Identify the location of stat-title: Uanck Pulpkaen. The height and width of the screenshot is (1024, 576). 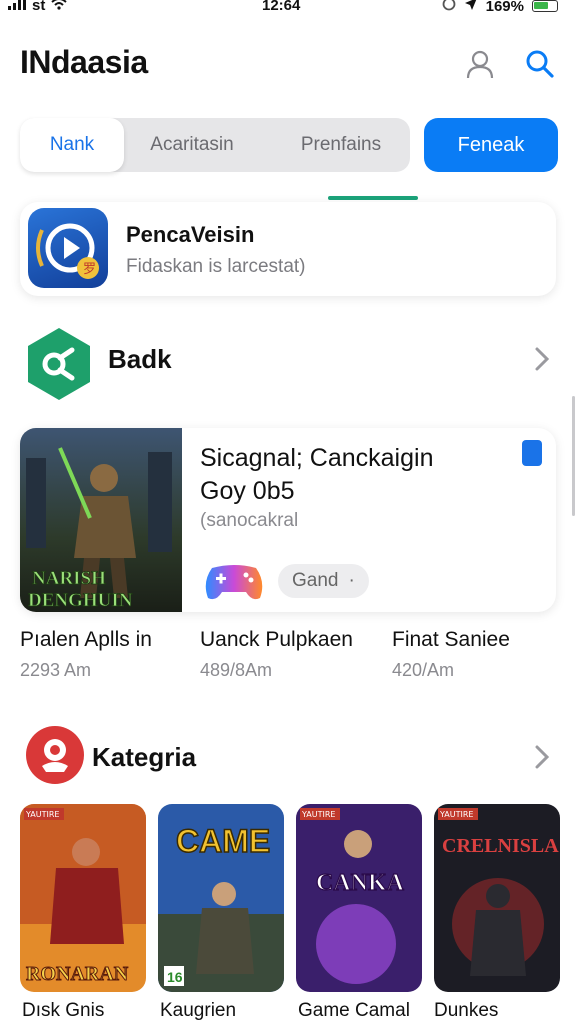
(276, 639).